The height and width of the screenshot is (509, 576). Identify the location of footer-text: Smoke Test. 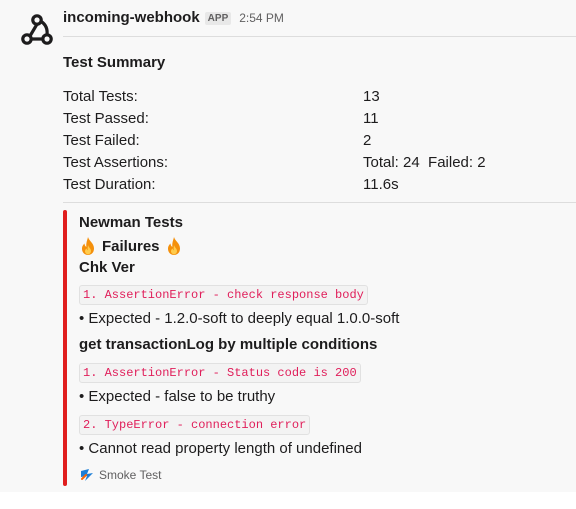
(130, 475).